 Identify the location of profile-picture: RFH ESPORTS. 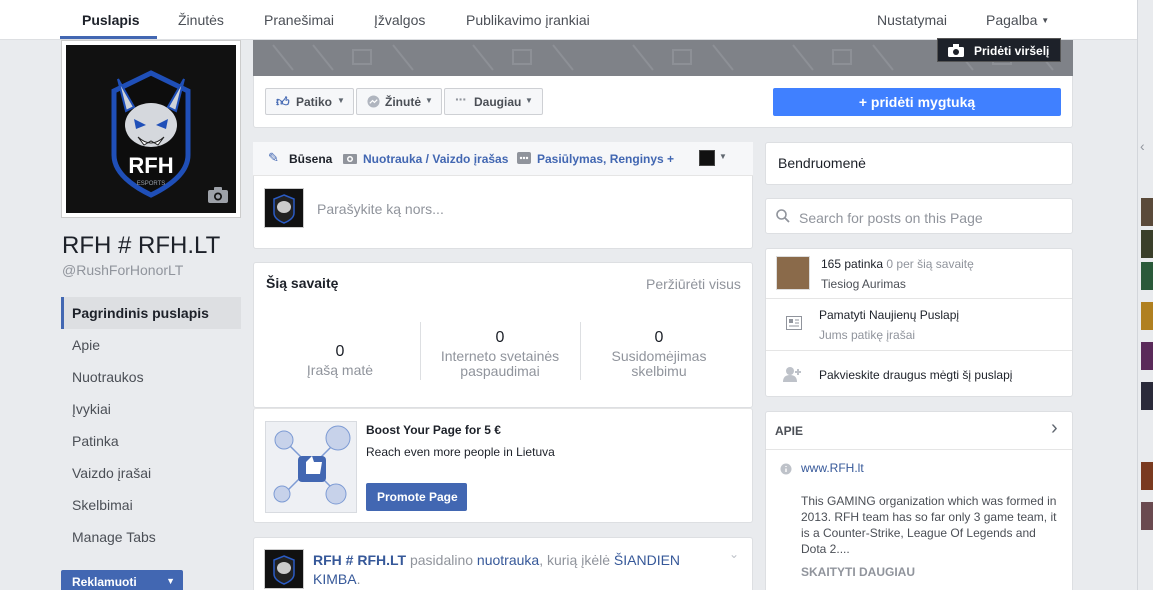
(151, 129).